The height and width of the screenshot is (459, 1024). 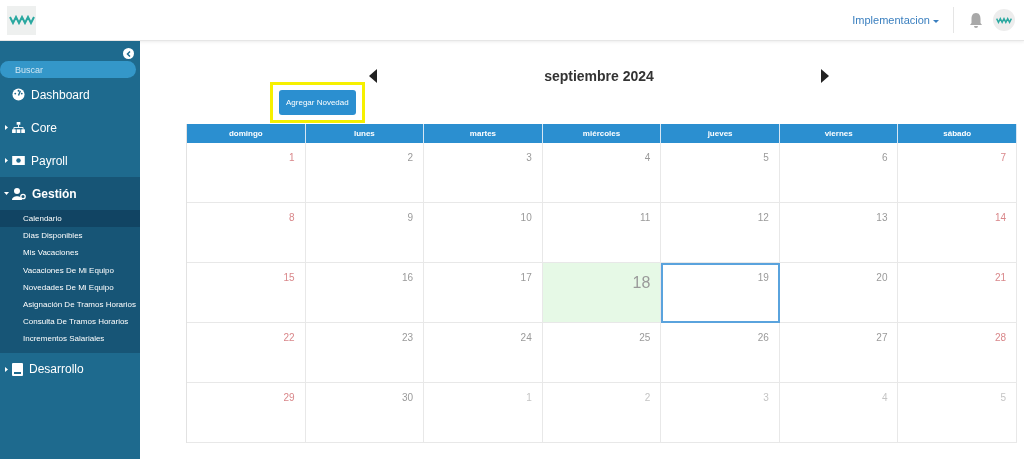 I want to click on day-number: 23, so click(x=408, y=337).